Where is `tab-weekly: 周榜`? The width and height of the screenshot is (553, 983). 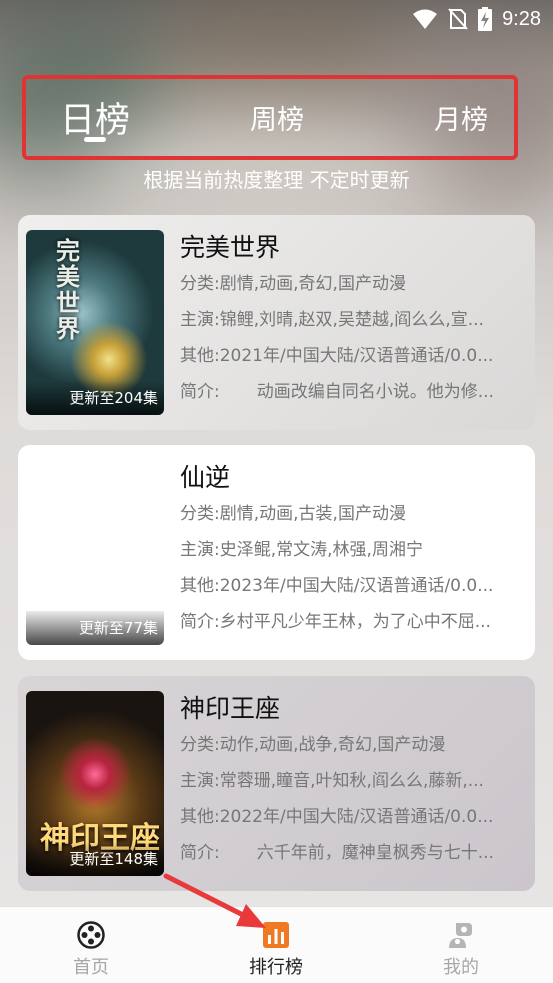
tab-weekly: 周榜 is located at coordinates (277, 117).